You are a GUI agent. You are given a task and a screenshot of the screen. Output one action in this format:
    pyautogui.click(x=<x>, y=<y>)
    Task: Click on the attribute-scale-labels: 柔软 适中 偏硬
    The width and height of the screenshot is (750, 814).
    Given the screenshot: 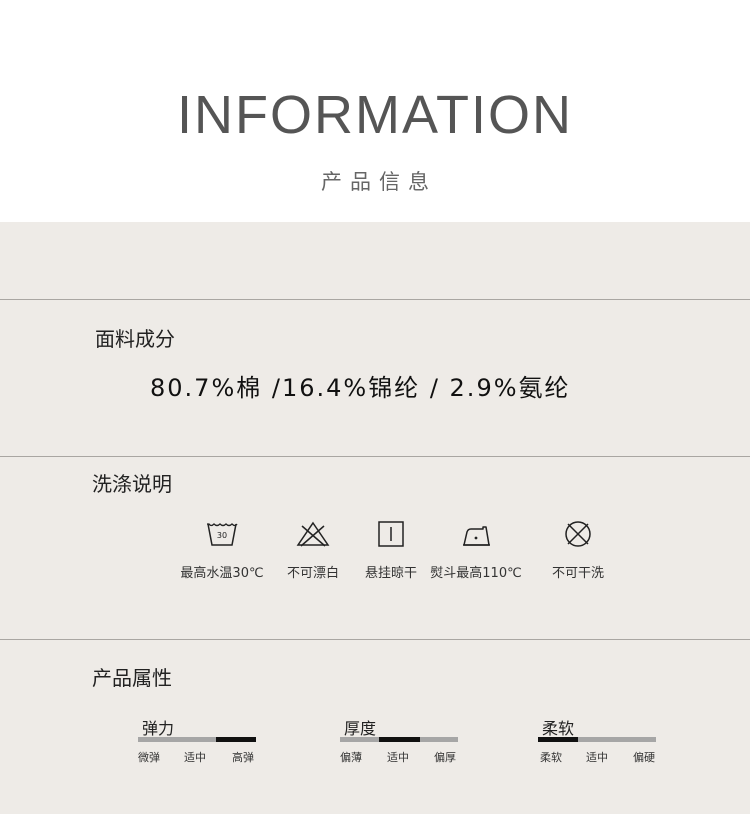 What is the action you would take?
    pyautogui.click(x=603, y=757)
    